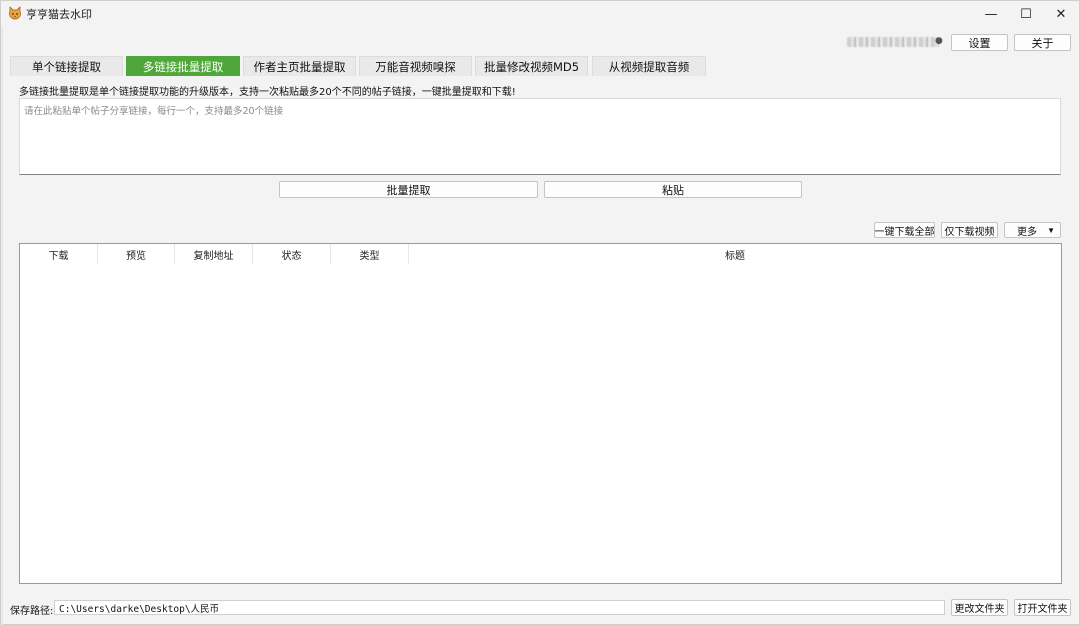  Describe the element at coordinates (979, 607) in the screenshot. I see `change-folder-button: 更改文件夹` at that location.